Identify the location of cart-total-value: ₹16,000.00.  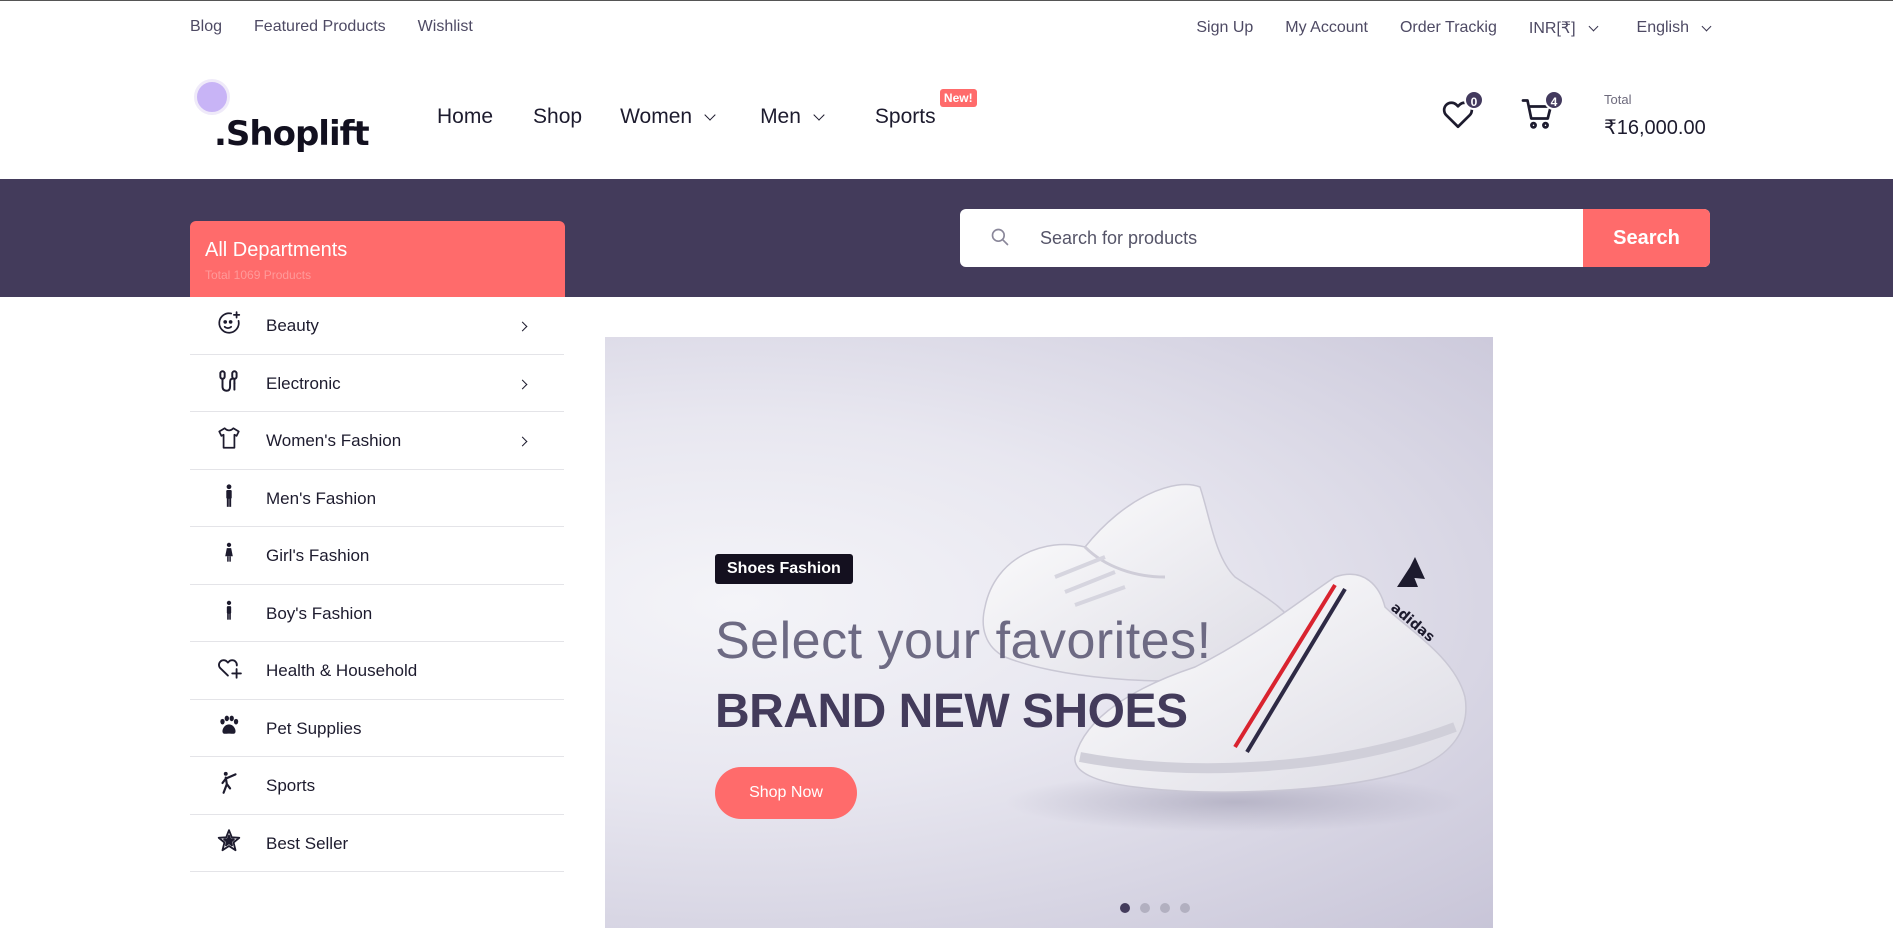
(1655, 128).